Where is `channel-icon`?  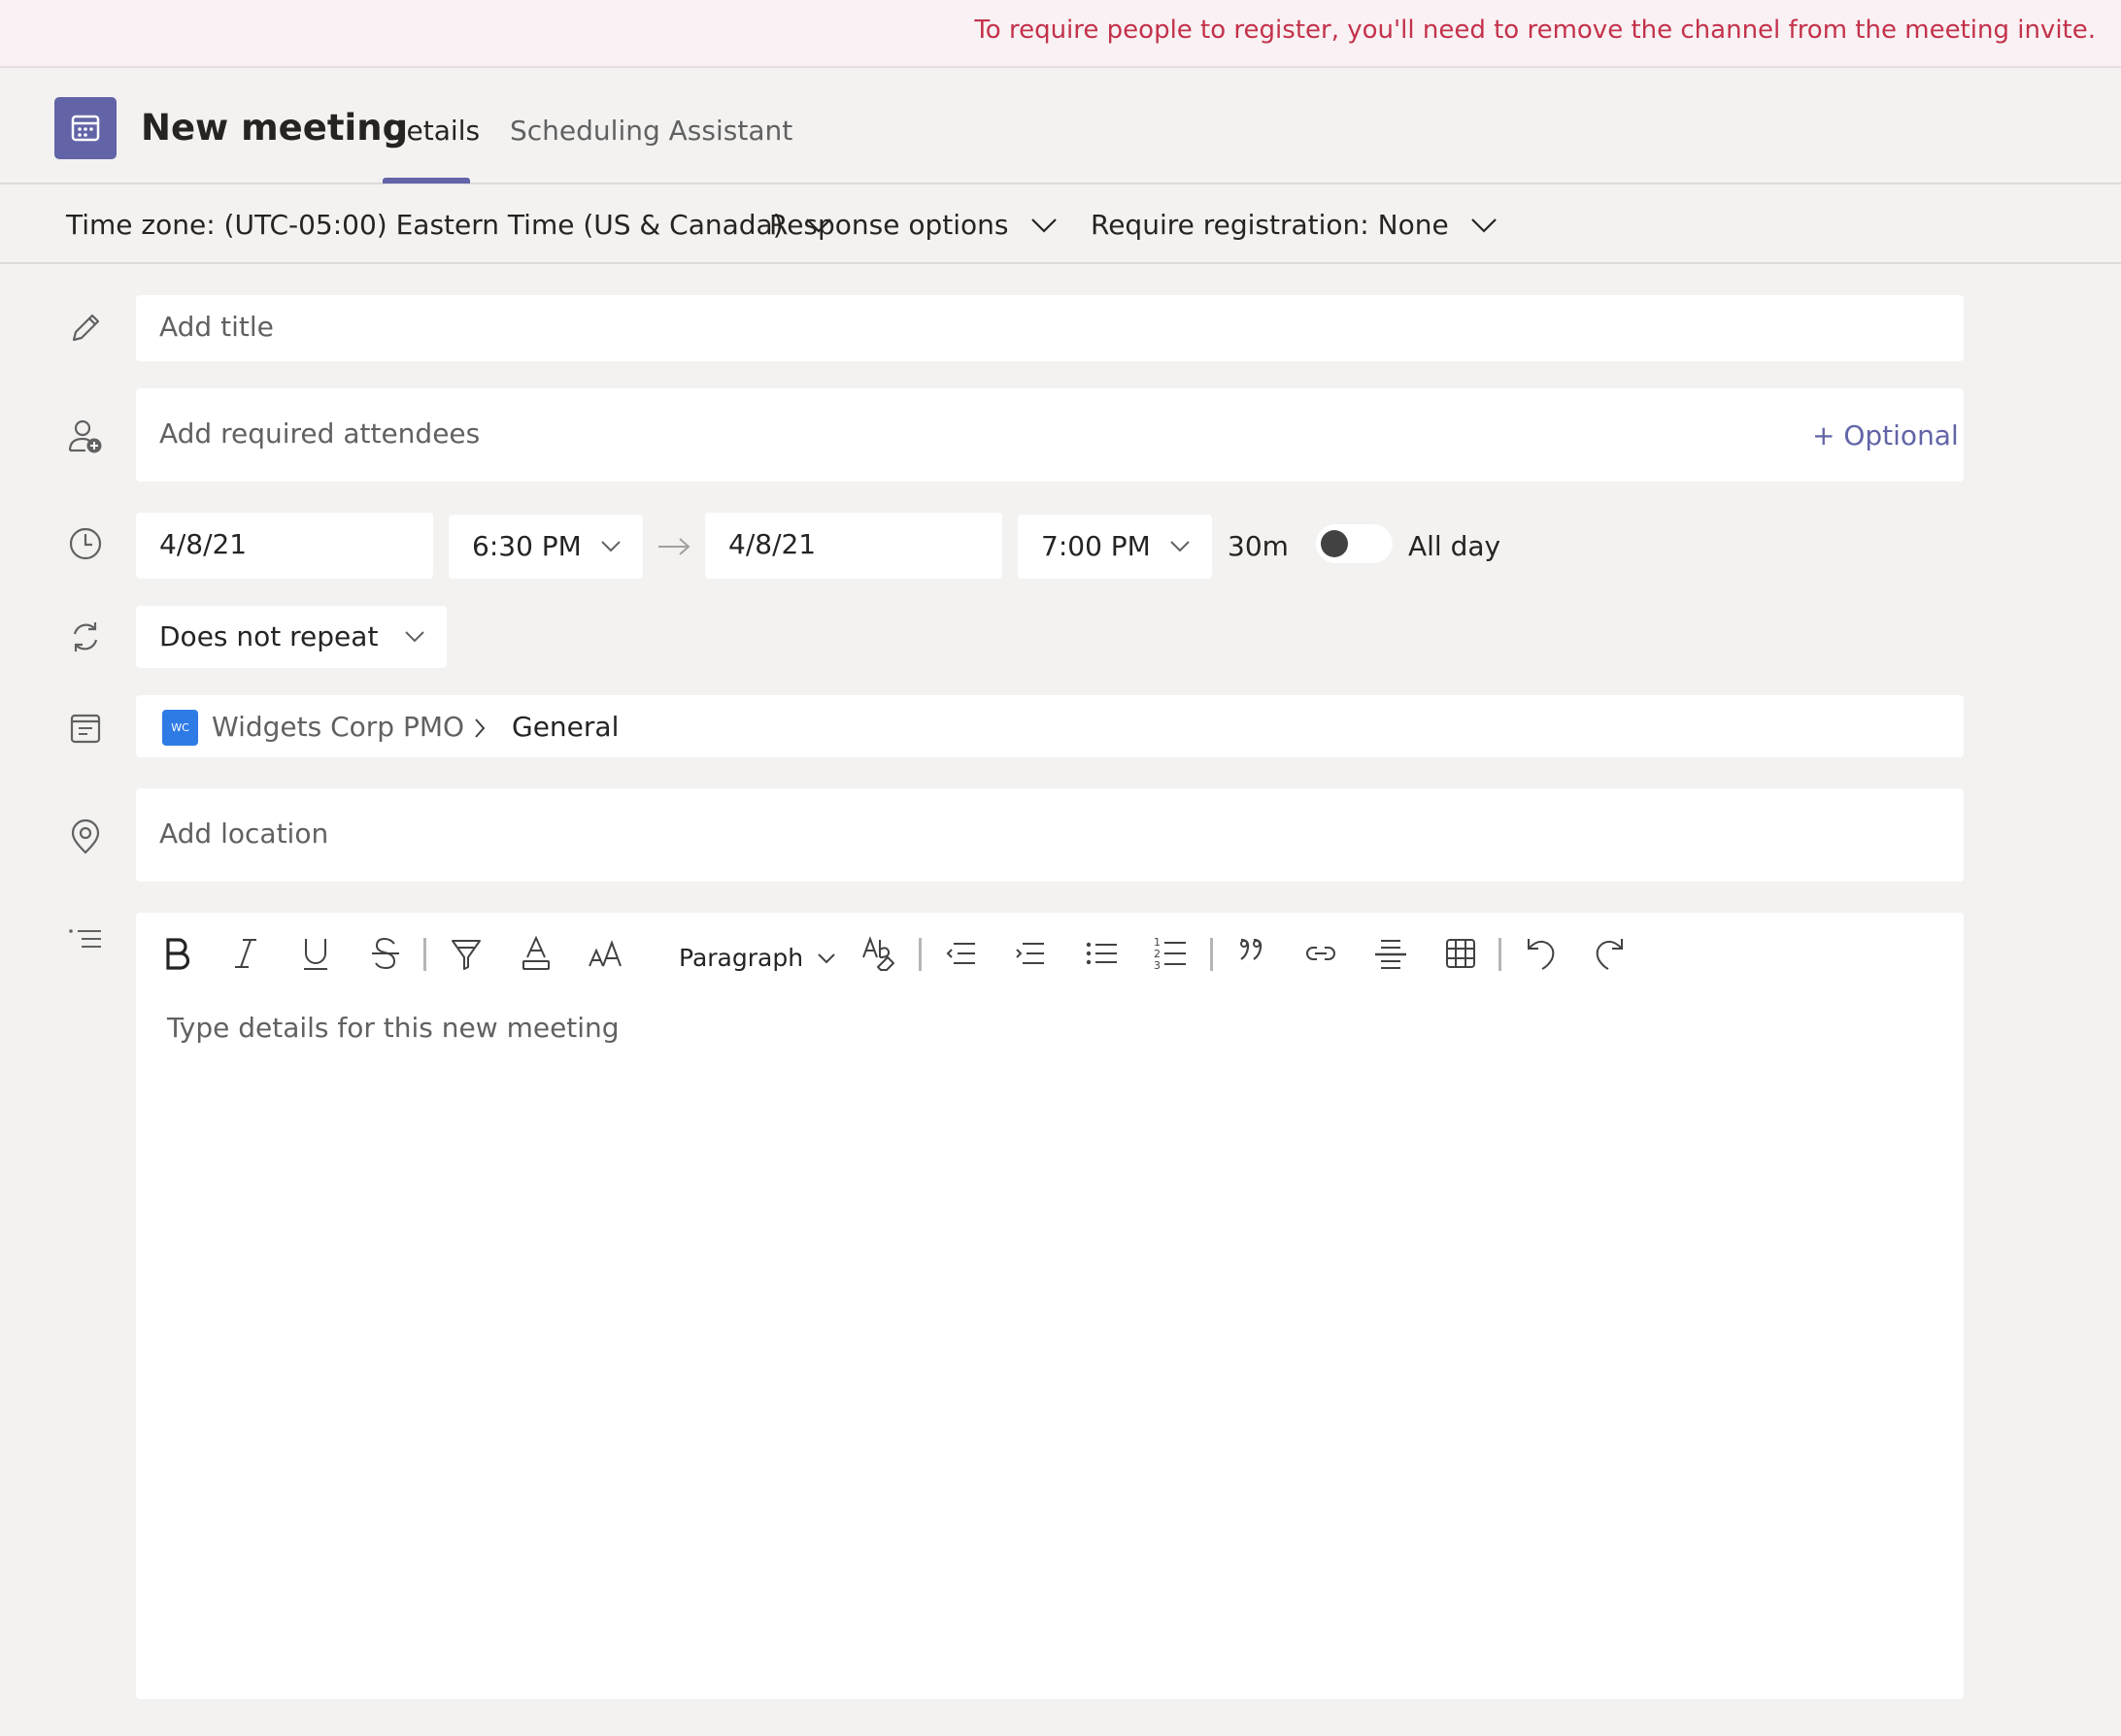
channel-icon is located at coordinates (85, 728).